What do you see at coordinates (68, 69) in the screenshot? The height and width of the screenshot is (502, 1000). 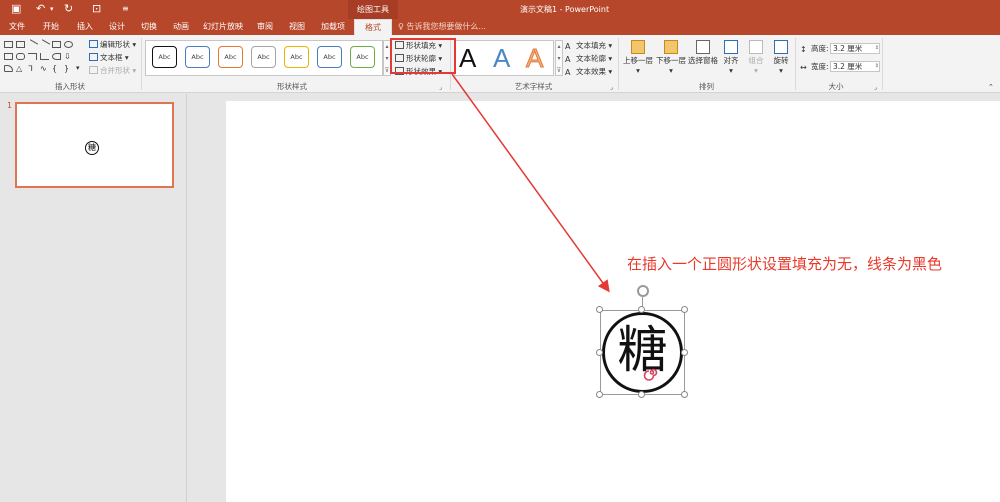 I see `shape-brace-right-icon: }` at bounding box center [68, 69].